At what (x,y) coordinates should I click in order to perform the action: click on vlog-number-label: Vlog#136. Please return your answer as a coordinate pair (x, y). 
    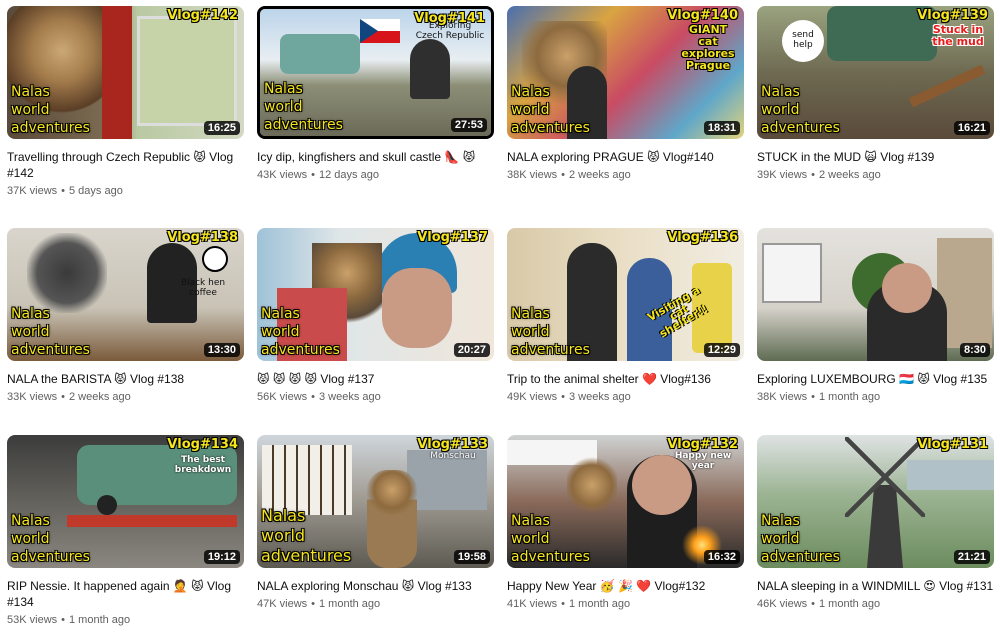
    Looking at the image, I should click on (702, 237).